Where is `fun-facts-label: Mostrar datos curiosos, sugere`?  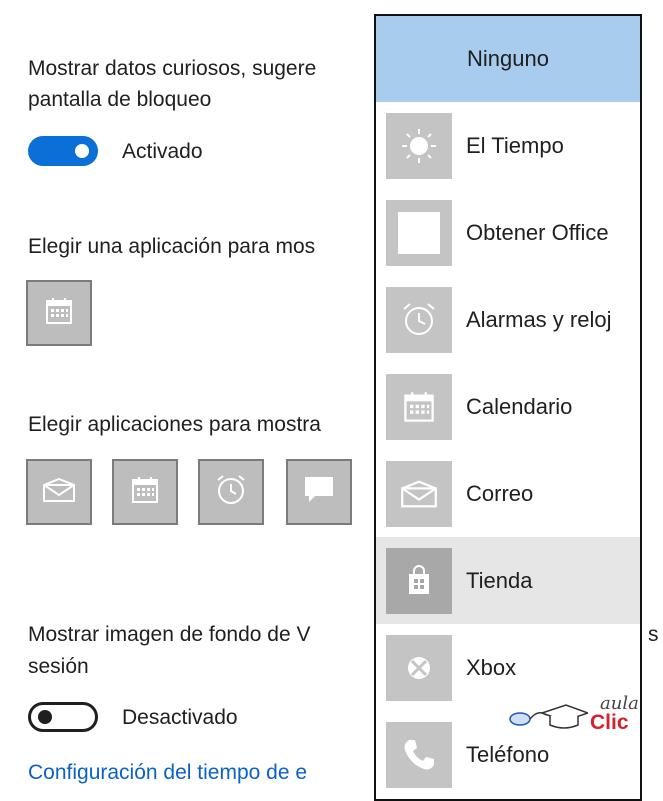
fun-facts-label: Mostrar datos curiosos, sugere is located at coordinates (172, 68).